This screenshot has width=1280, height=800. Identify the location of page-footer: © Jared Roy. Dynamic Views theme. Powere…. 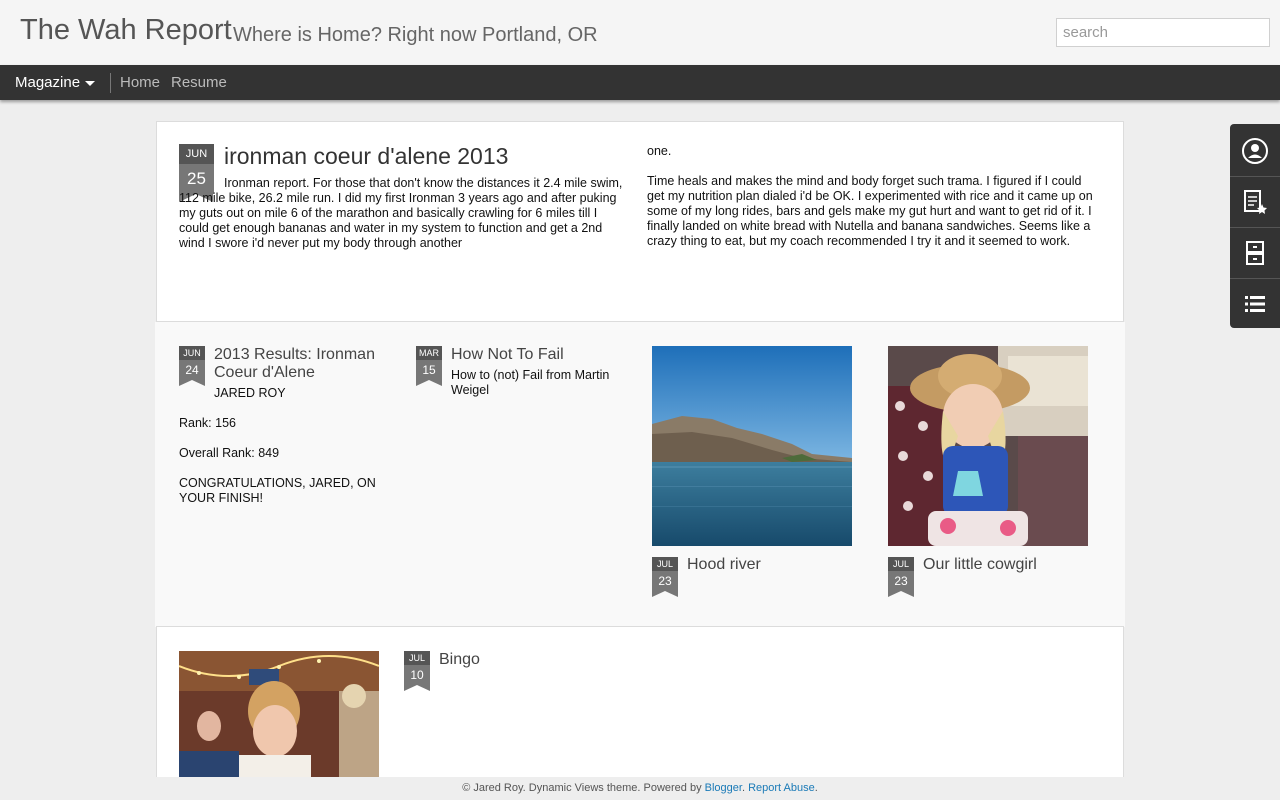
(640, 788).